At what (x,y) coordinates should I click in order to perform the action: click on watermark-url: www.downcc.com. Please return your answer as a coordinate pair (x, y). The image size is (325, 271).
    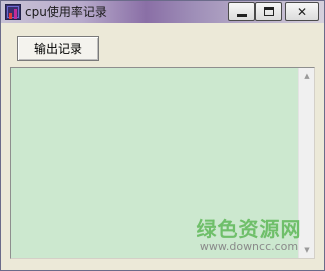
    Looking at the image, I should click on (249, 246).